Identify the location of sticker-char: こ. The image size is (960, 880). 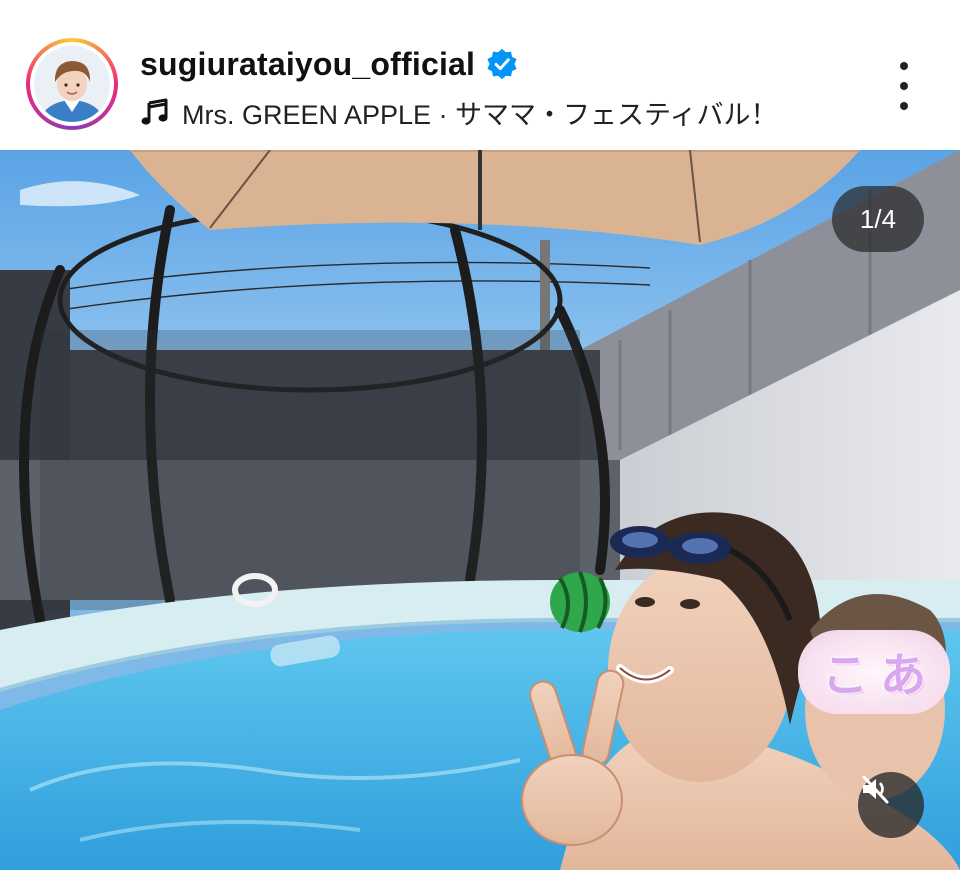
(845, 675).